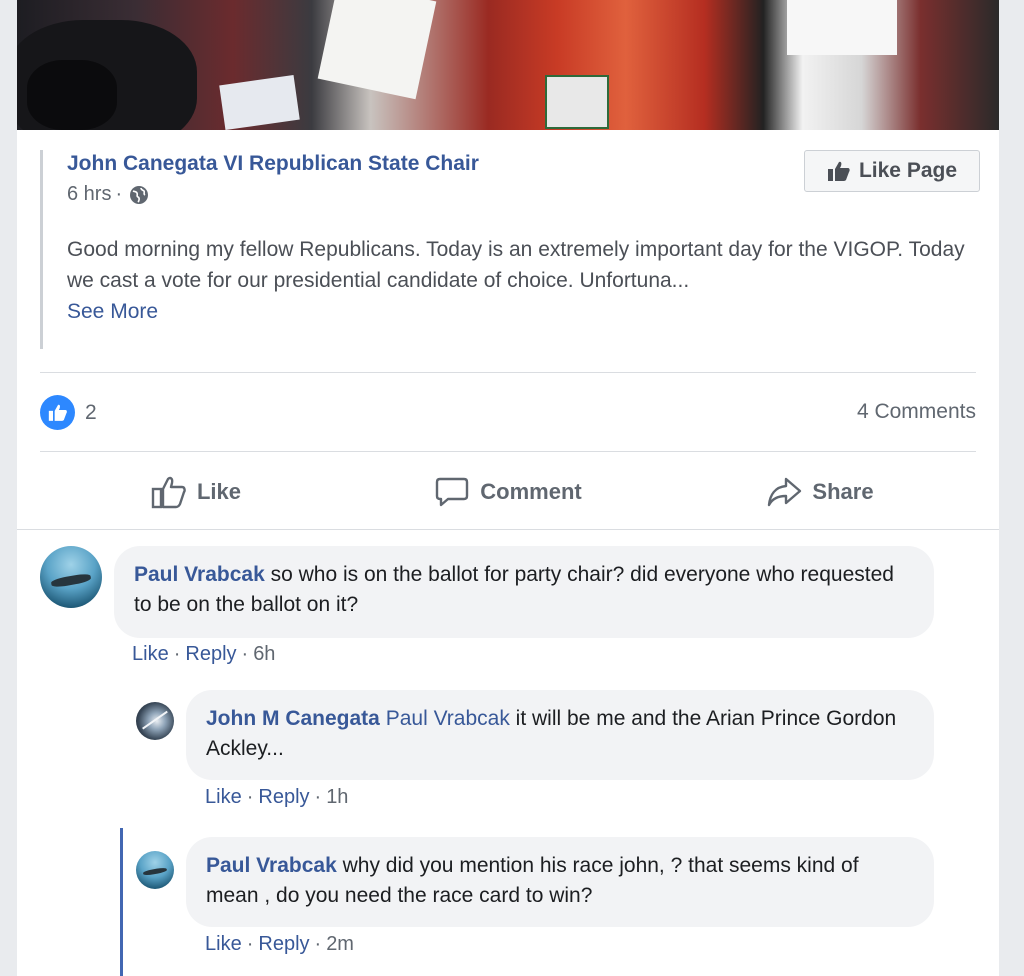 The width and height of the screenshot is (1024, 976). What do you see at coordinates (785, 492) in the screenshot?
I see `share-icon` at bounding box center [785, 492].